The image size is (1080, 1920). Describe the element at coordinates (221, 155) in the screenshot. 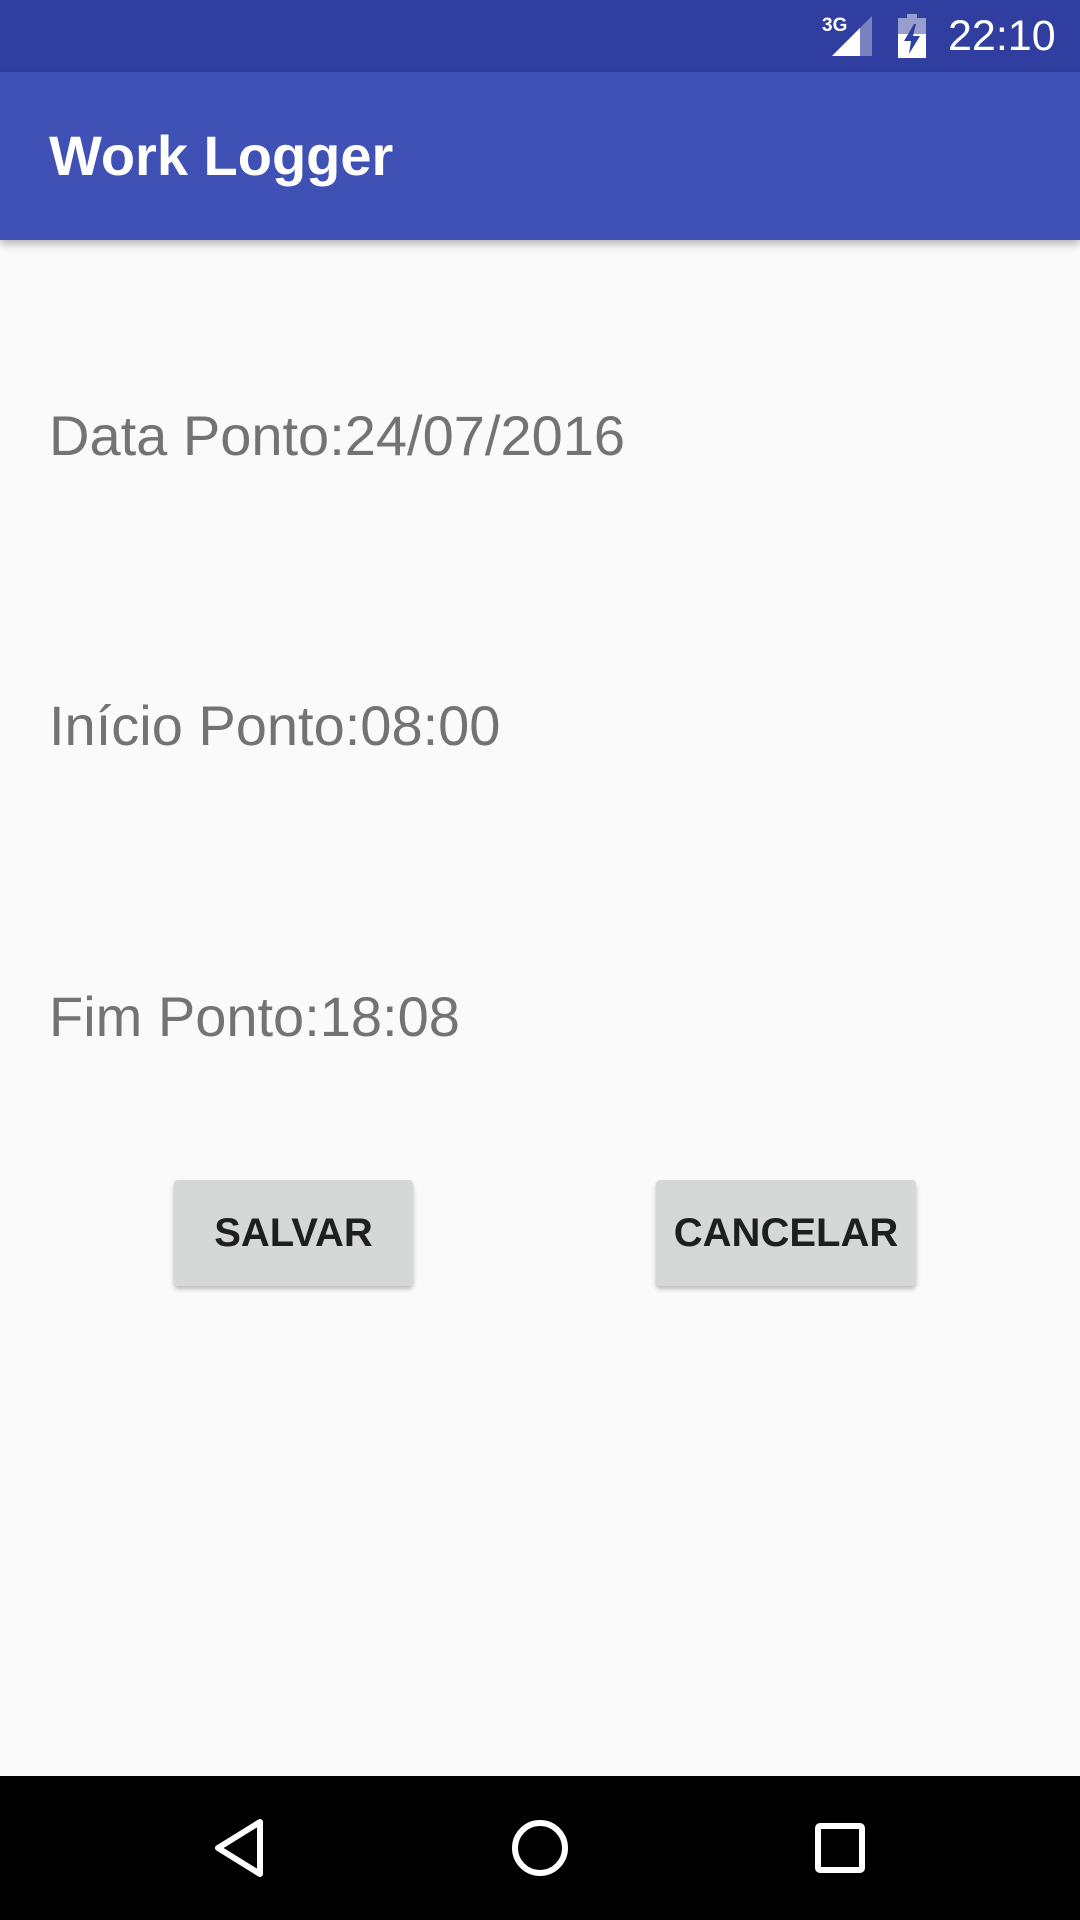

I see `app-title: Work Logger` at that location.